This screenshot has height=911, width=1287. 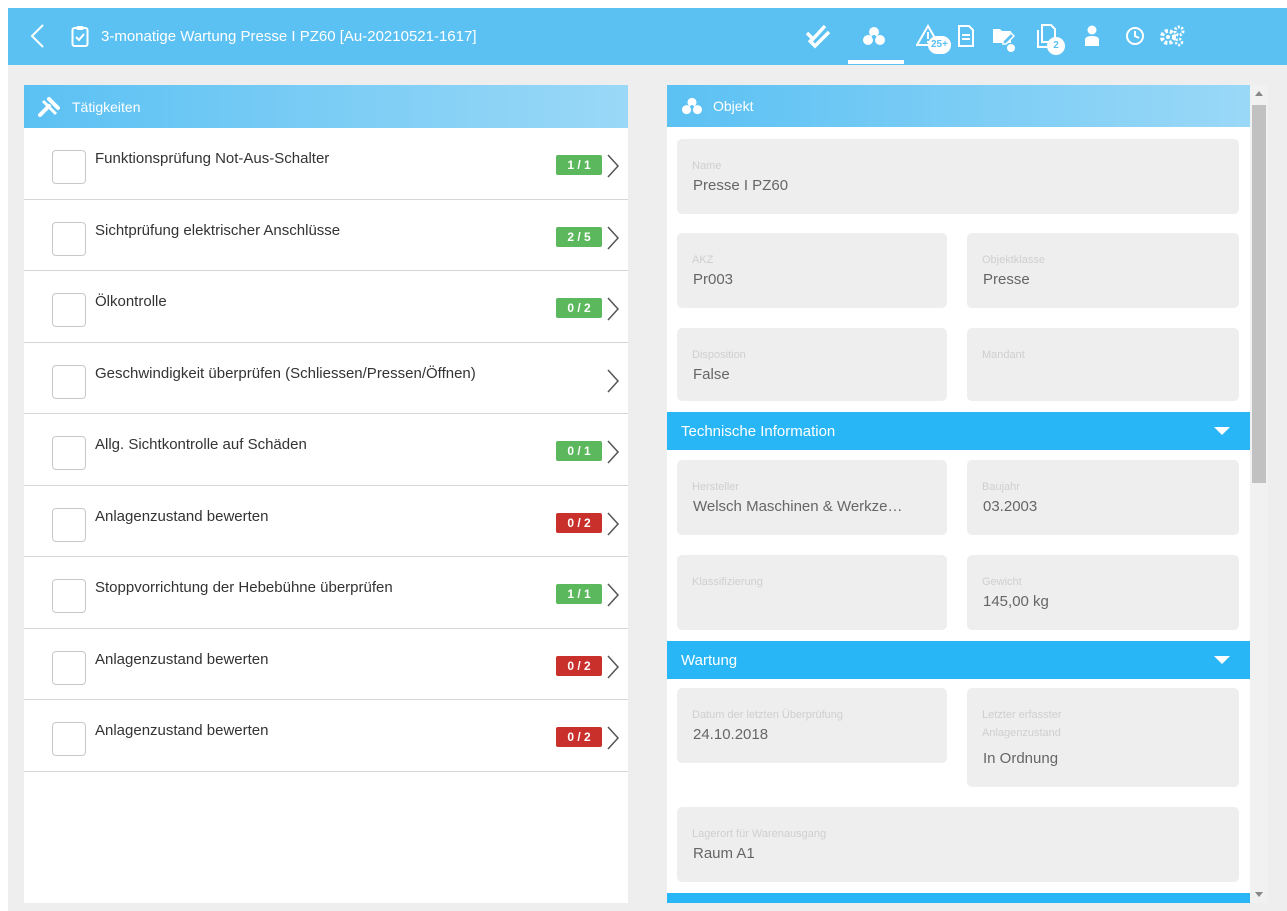 What do you see at coordinates (326, 307) in the screenshot?
I see `task-row: Ölkontrolle 0 / 2` at bounding box center [326, 307].